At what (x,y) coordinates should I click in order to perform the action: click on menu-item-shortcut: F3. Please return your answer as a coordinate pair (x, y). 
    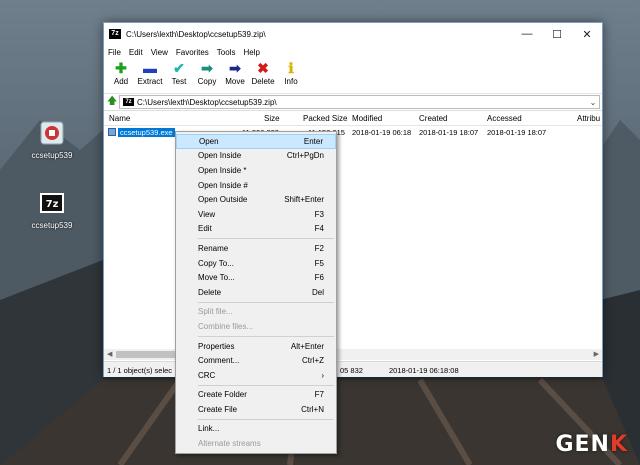
    Looking at the image, I should click on (319, 214).